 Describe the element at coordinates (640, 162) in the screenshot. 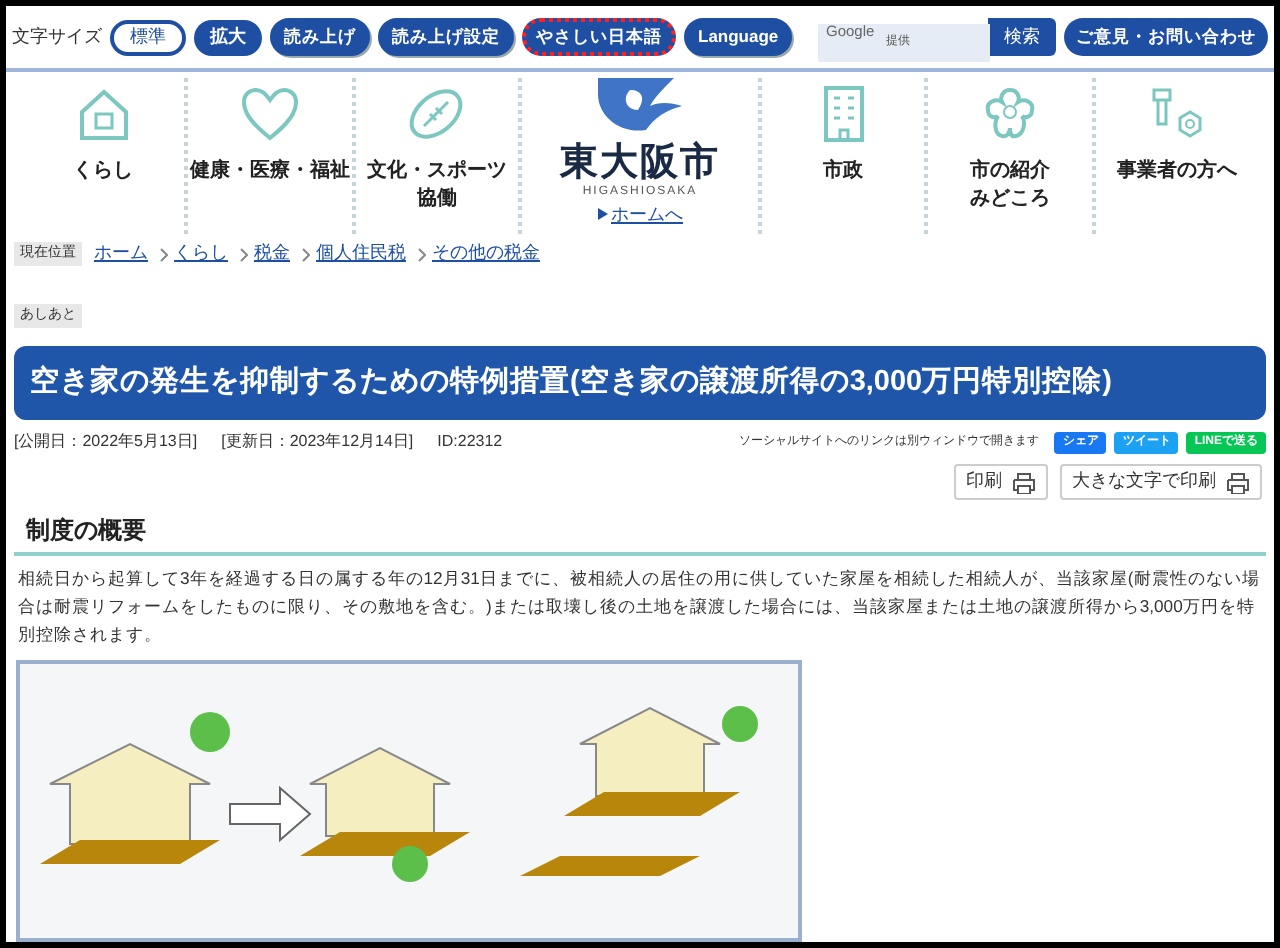

I see `city-name: 東大阪市` at that location.